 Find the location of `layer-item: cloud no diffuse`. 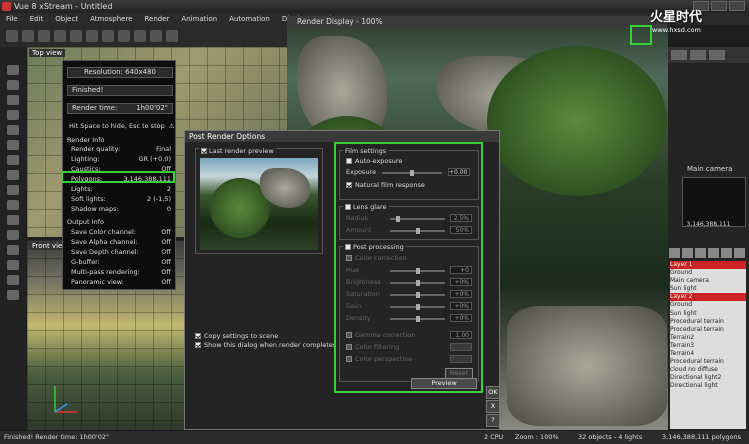

layer-item: cloud no diffuse is located at coordinates (708, 370).